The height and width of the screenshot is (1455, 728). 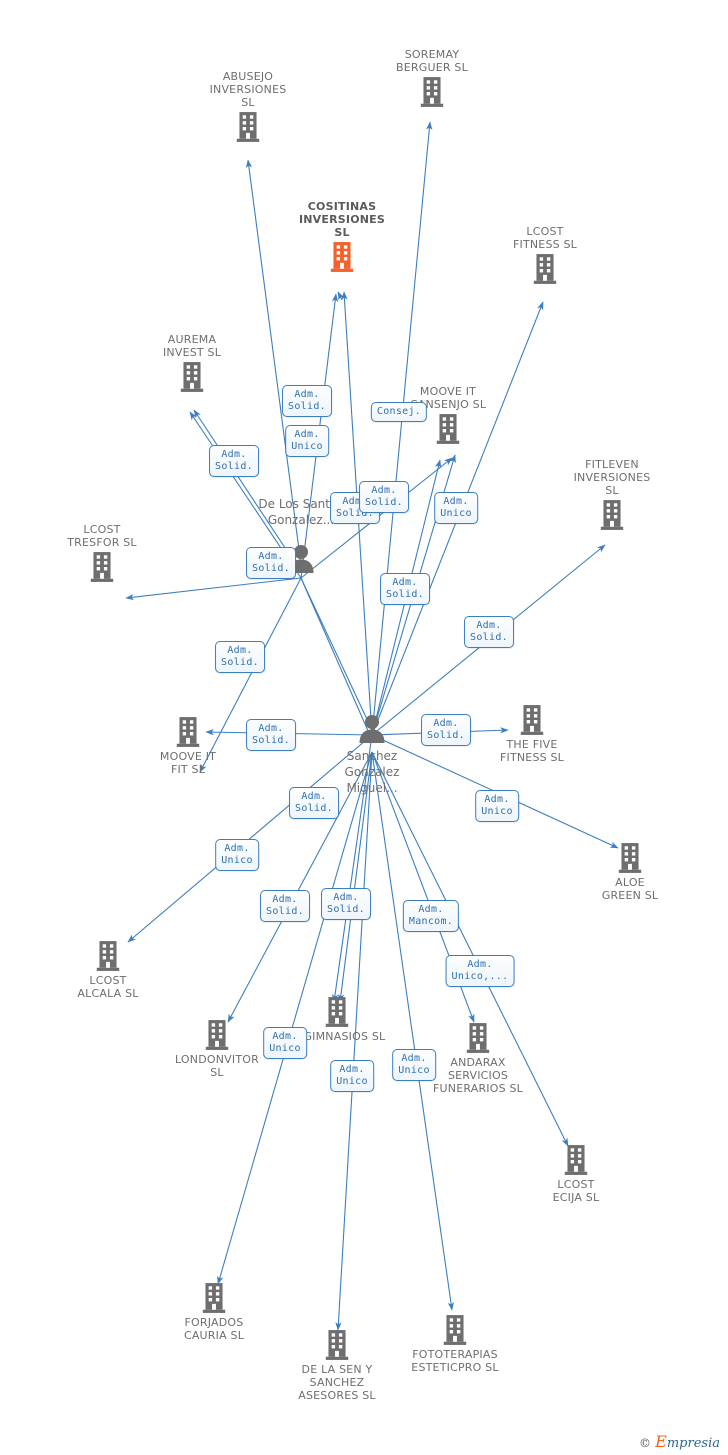 I want to click on company-node-label: FORJADOS CAURIA SL, so click(x=214, y=1329).